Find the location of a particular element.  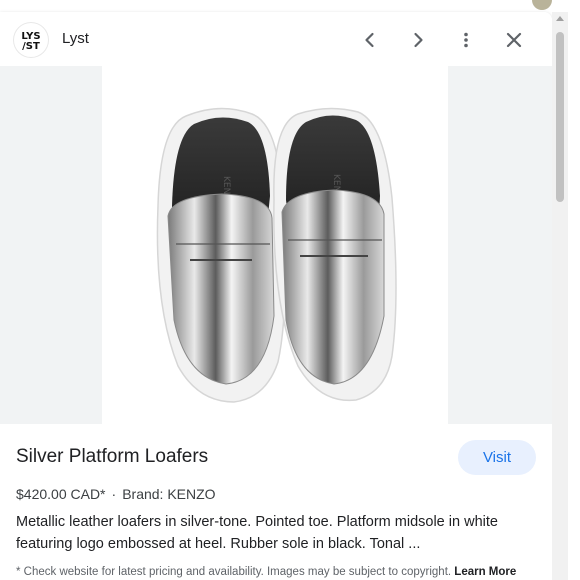

next-button is located at coordinates (418, 40).